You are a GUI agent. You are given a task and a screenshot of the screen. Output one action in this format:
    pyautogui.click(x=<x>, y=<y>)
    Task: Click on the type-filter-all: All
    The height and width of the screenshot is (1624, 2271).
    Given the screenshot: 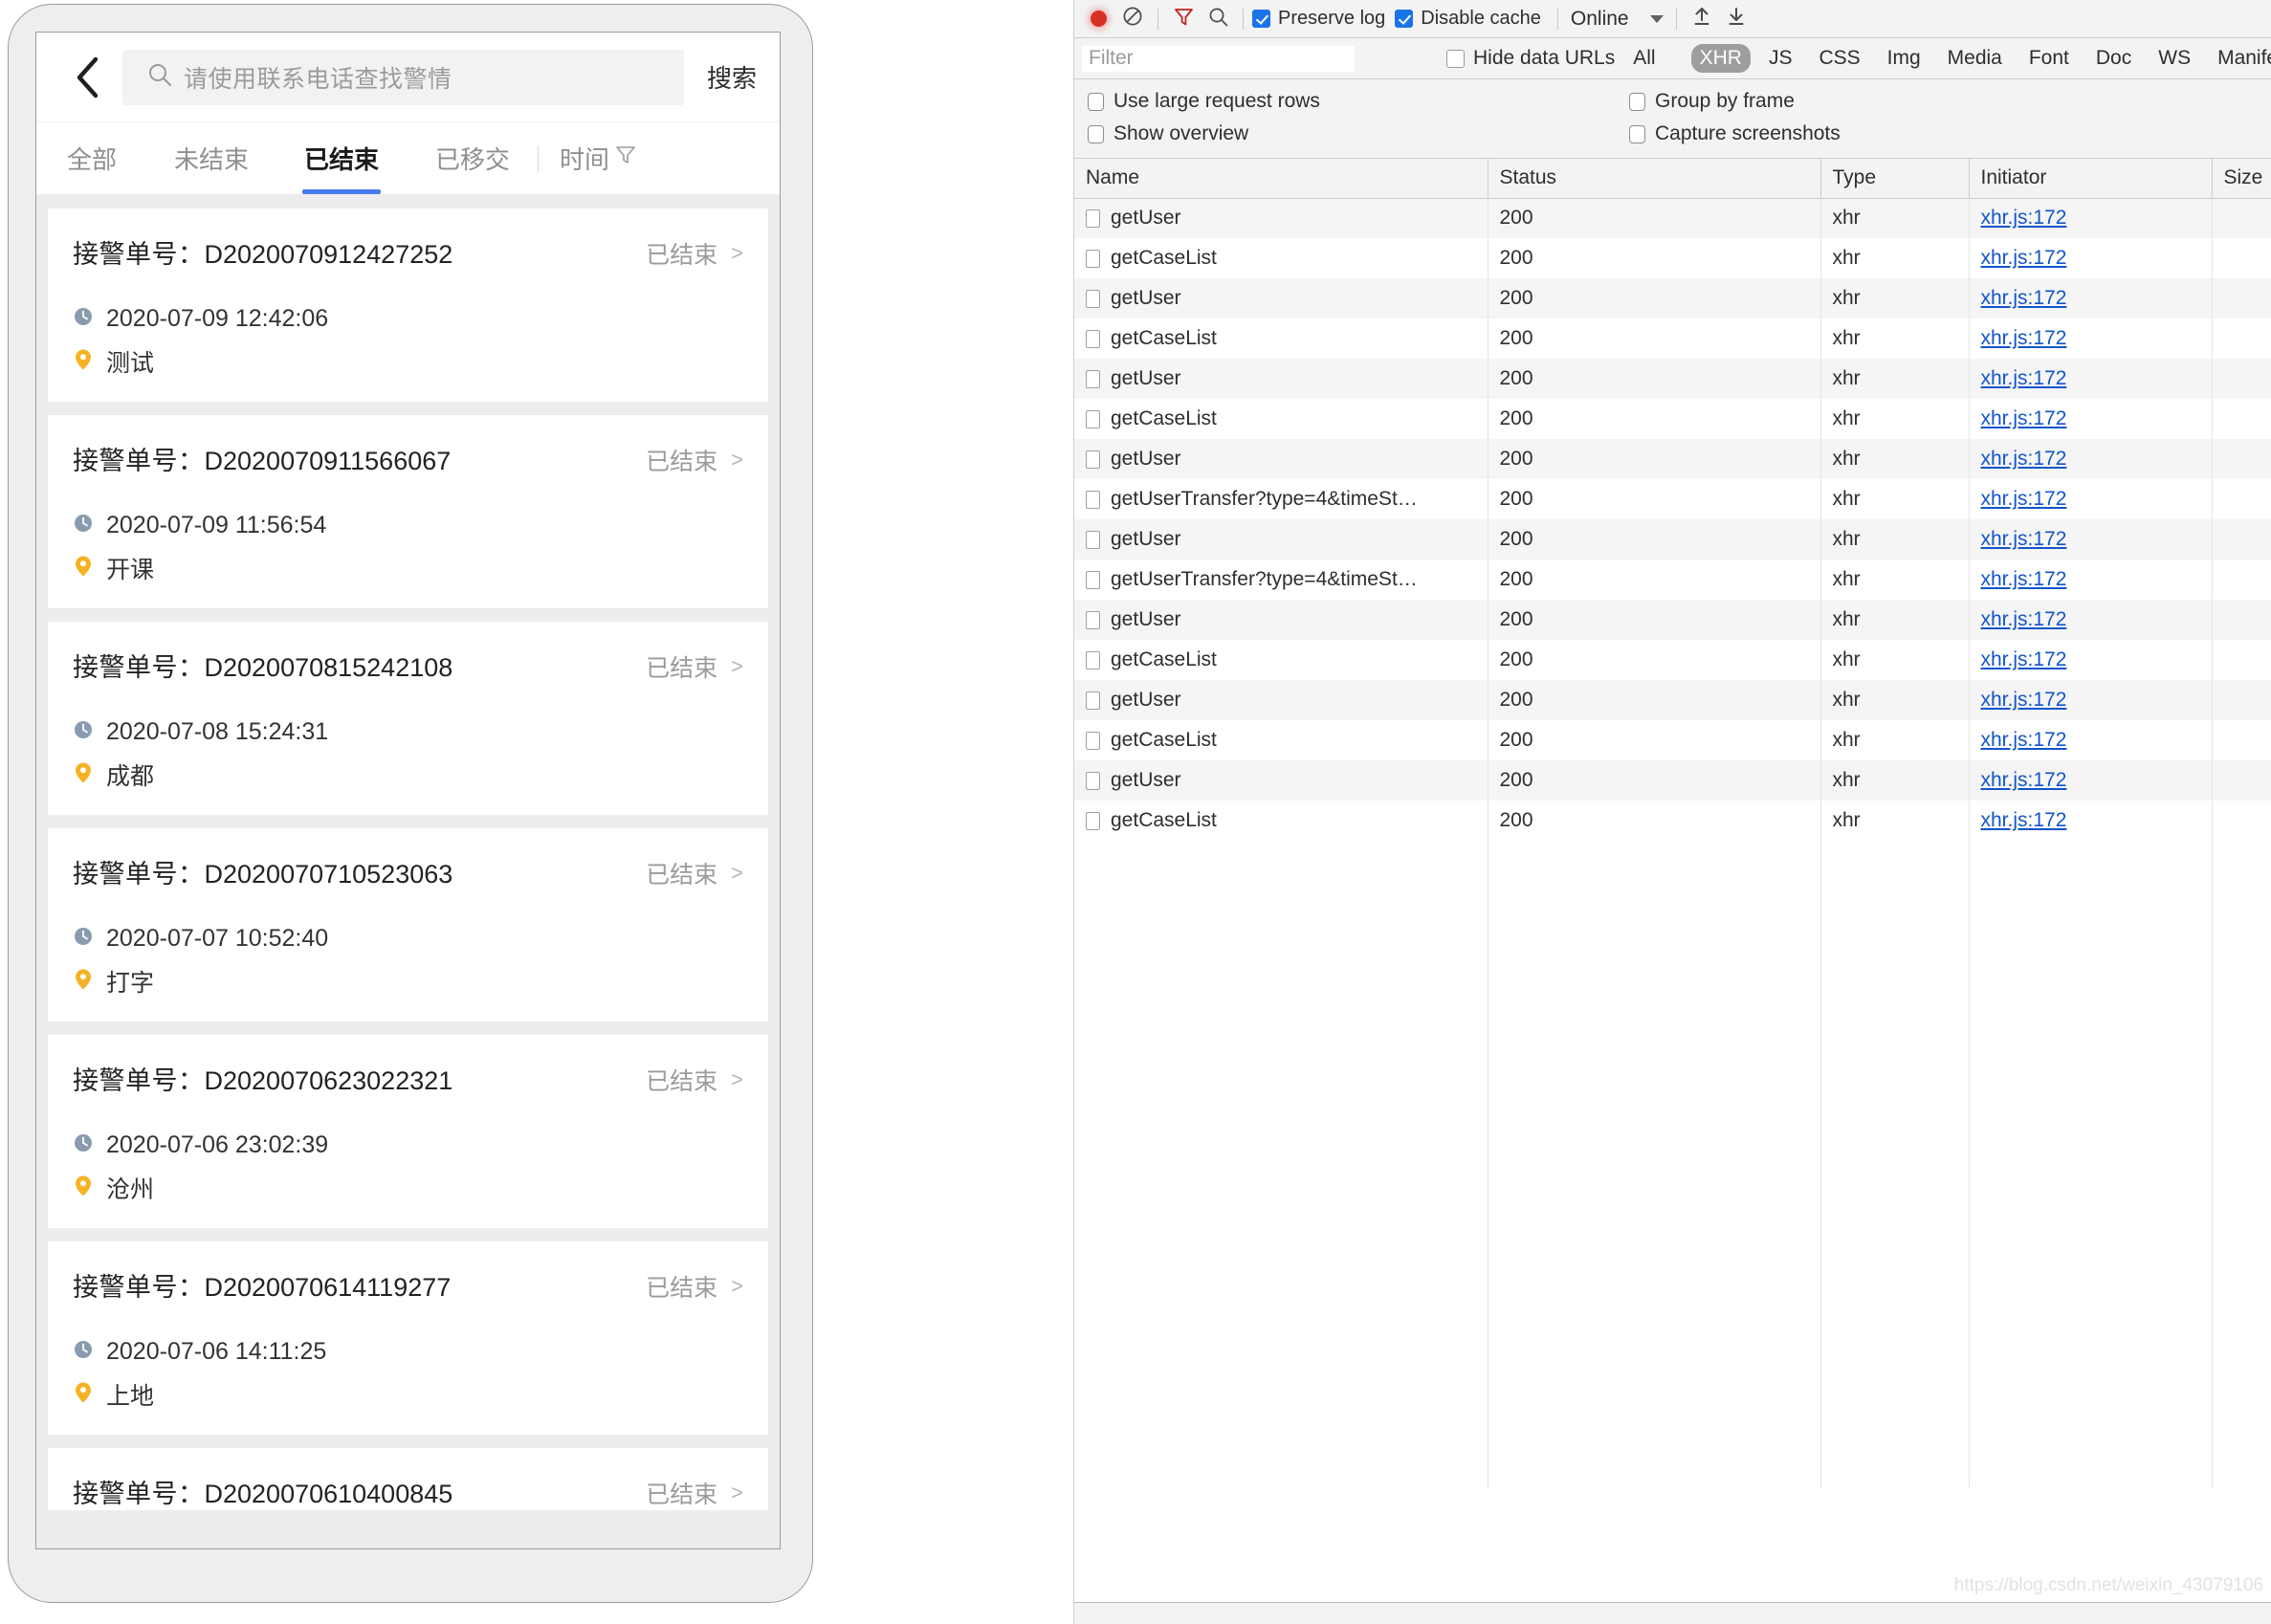 What is the action you would take?
    pyautogui.click(x=1644, y=59)
    